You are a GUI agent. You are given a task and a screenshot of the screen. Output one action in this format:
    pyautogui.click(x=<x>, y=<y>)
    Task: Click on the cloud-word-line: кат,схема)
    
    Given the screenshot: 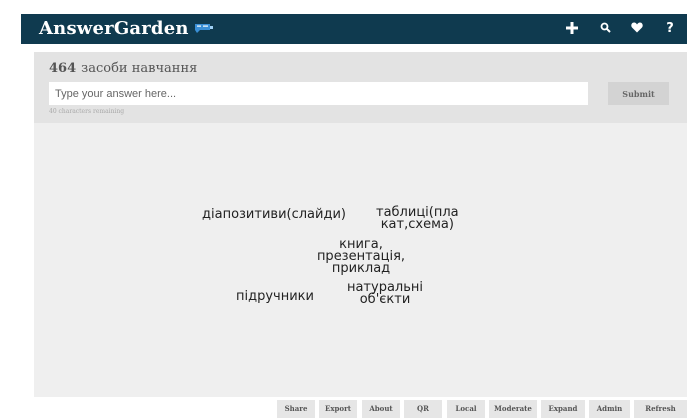 What is the action you would take?
    pyautogui.click(x=417, y=224)
    